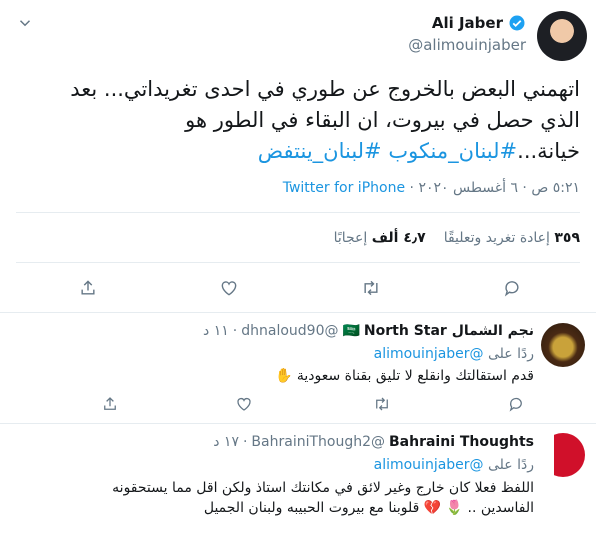 This screenshot has width=596, height=551. I want to click on tweet-stats: ٣٥٩ إعادة تغريد وتعليقًا ٤٫٧ ألف إعجابًا, so click(457, 238).